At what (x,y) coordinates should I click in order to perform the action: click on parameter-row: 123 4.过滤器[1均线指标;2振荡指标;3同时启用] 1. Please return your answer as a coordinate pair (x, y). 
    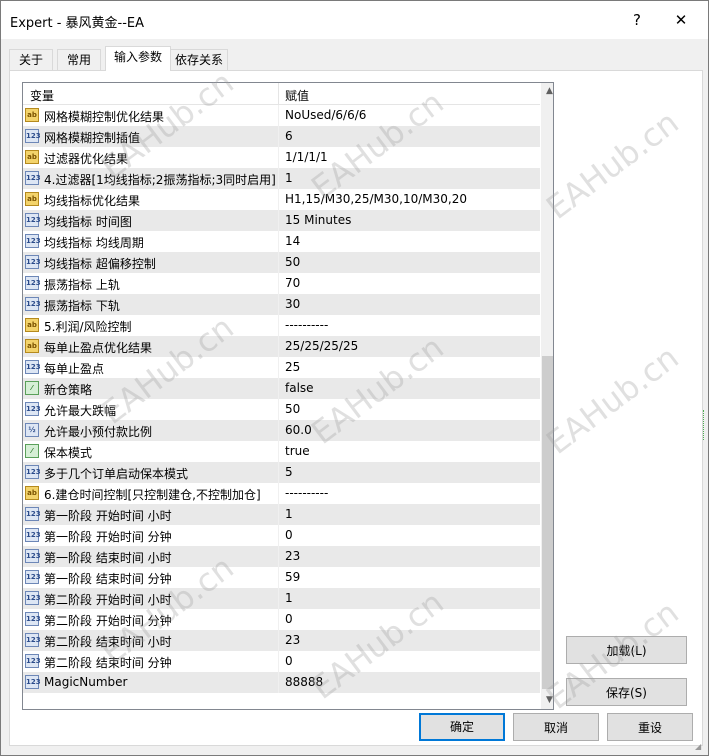
    Looking at the image, I should click on (281, 178).